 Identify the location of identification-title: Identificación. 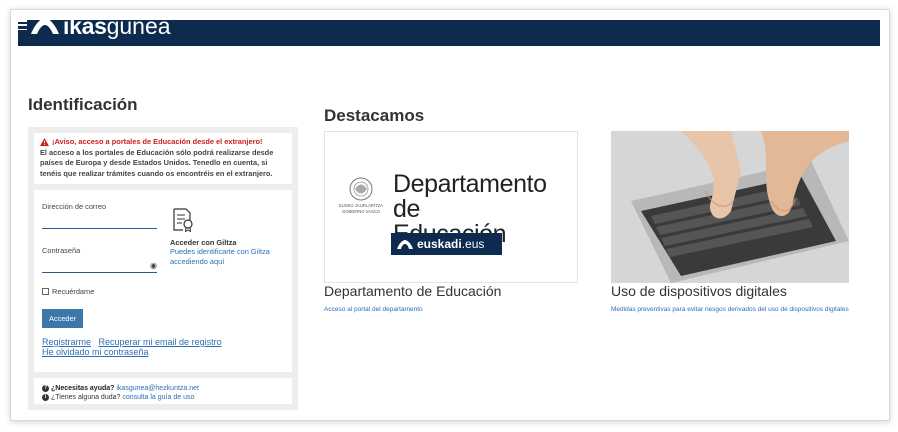
(83, 104).